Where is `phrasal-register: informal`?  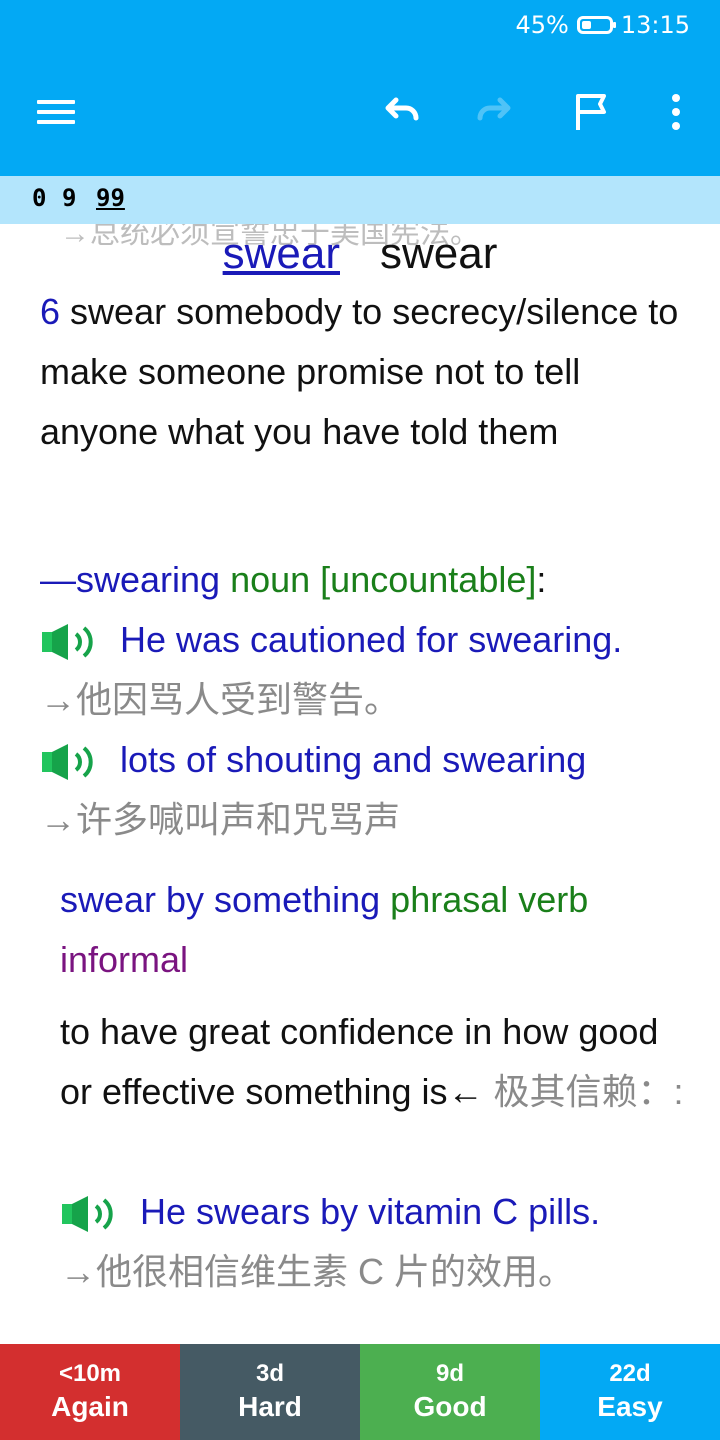
phrasal-register: informal is located at coordinates (124, 959).